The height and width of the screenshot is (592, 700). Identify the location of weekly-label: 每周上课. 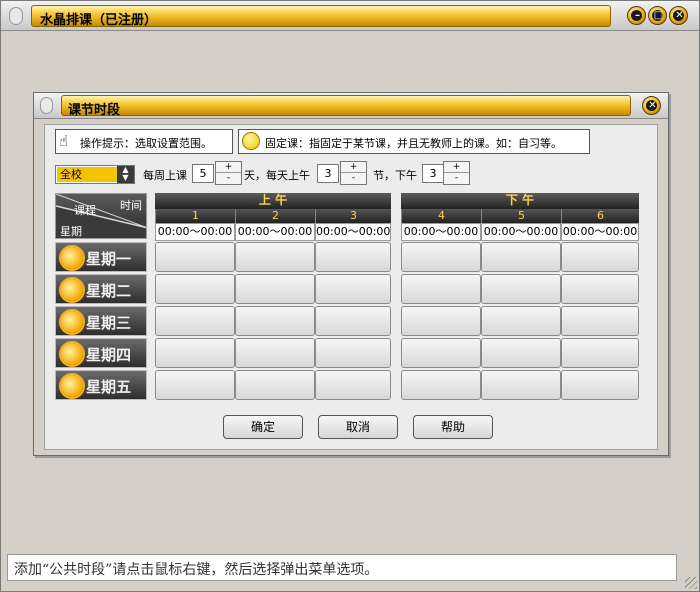
(165, 175).